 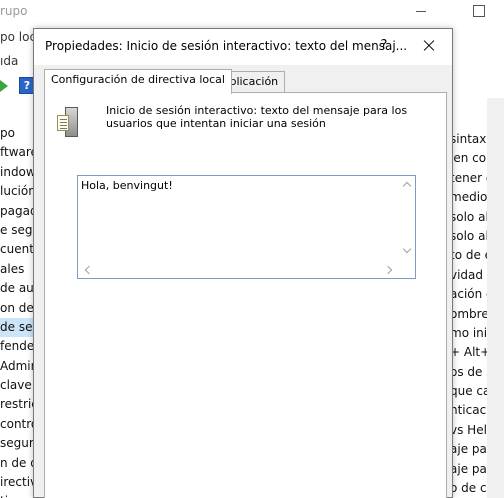 I want to click on forward-arrow-icon, so click(x=4, y=86).